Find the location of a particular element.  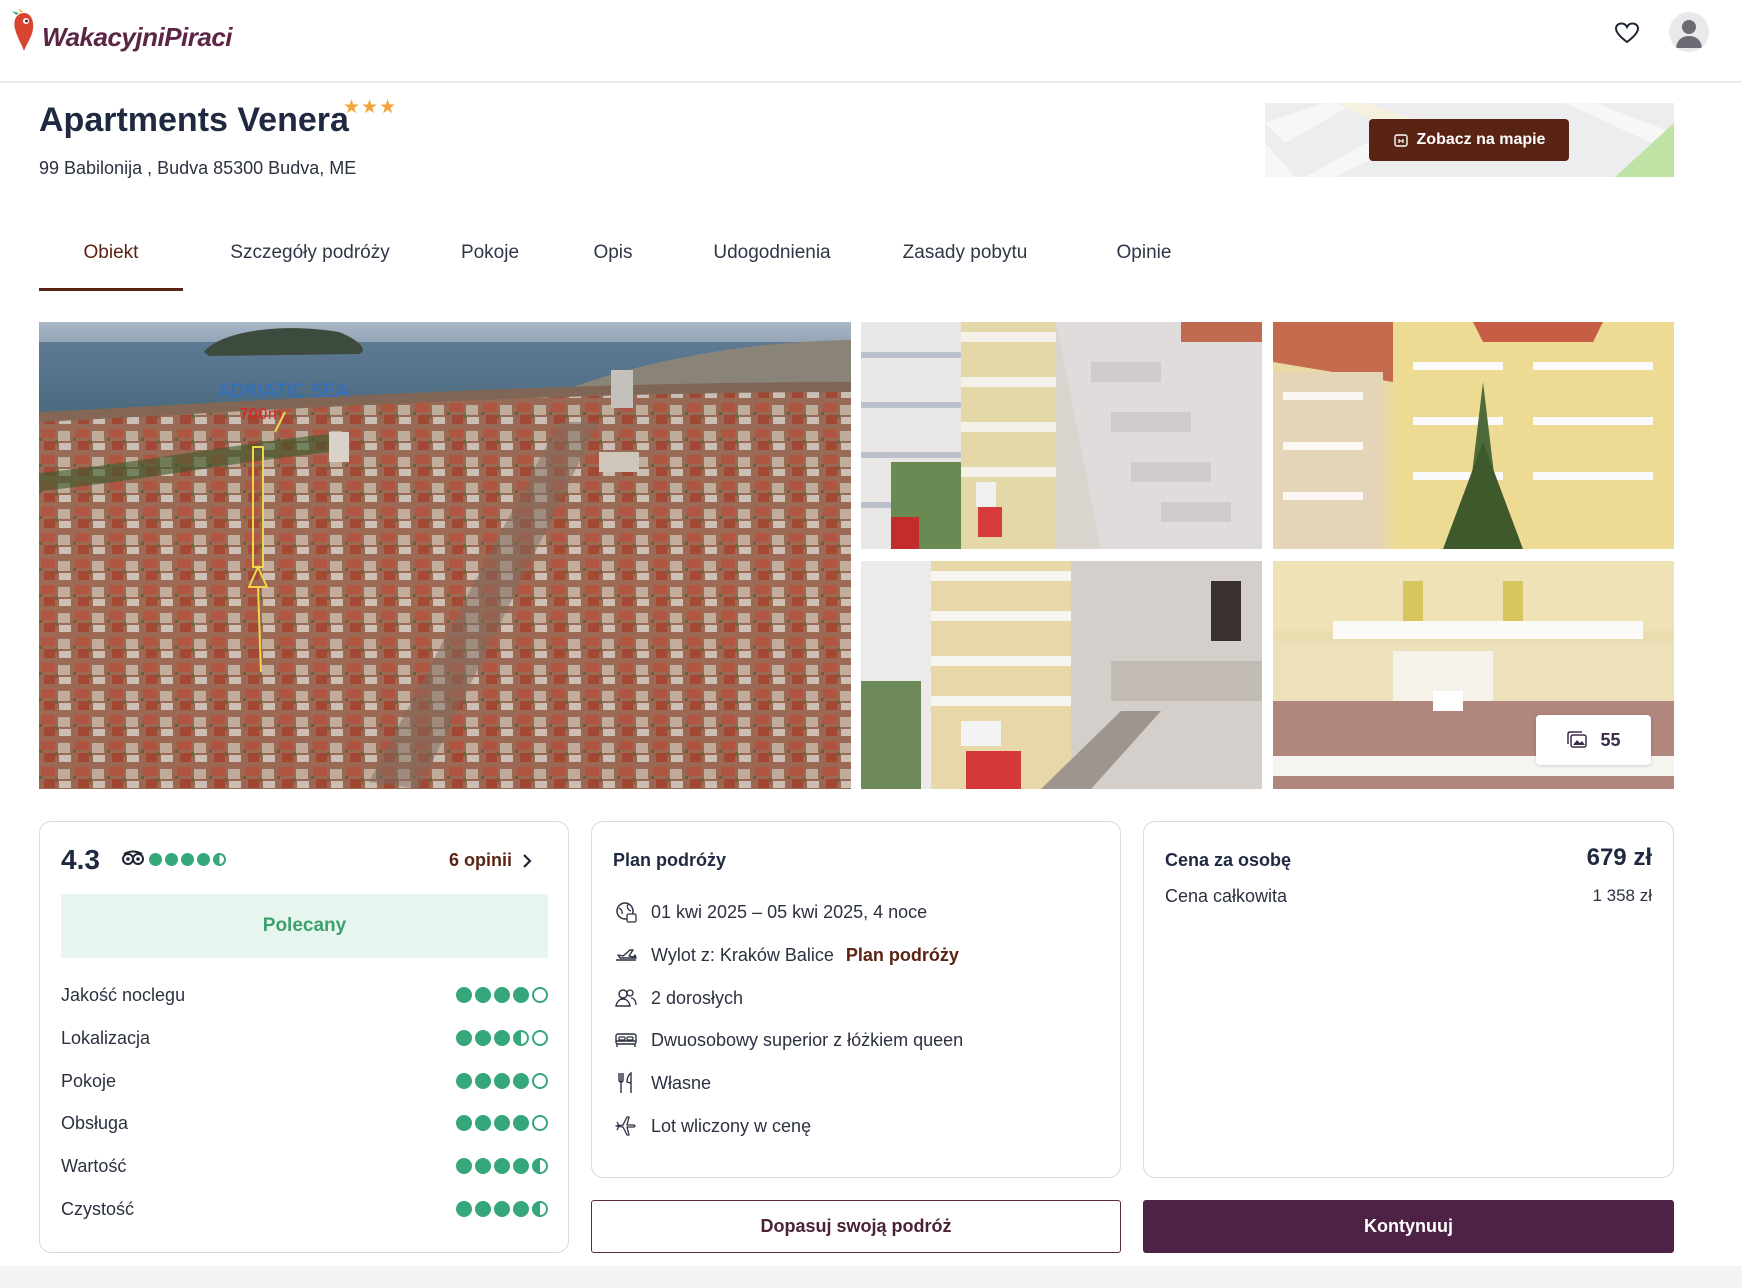

plan-board: Własne is located at coordinates (681, 1082).